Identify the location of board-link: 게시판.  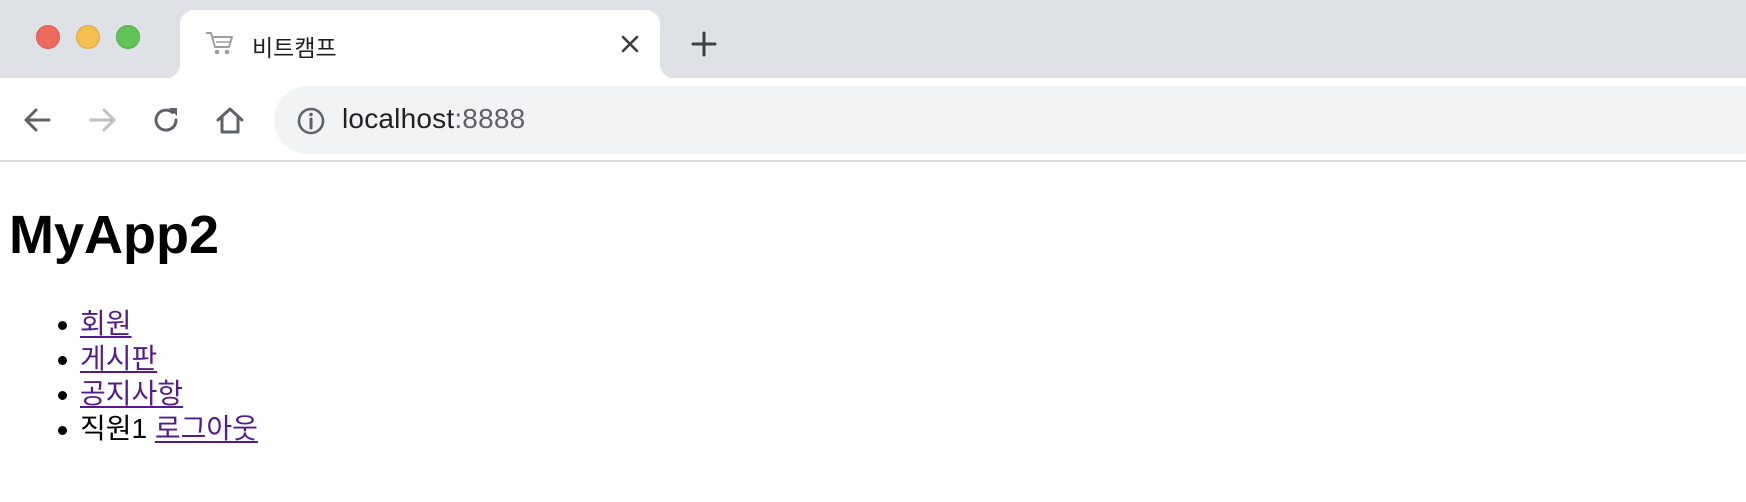
(118, 358).